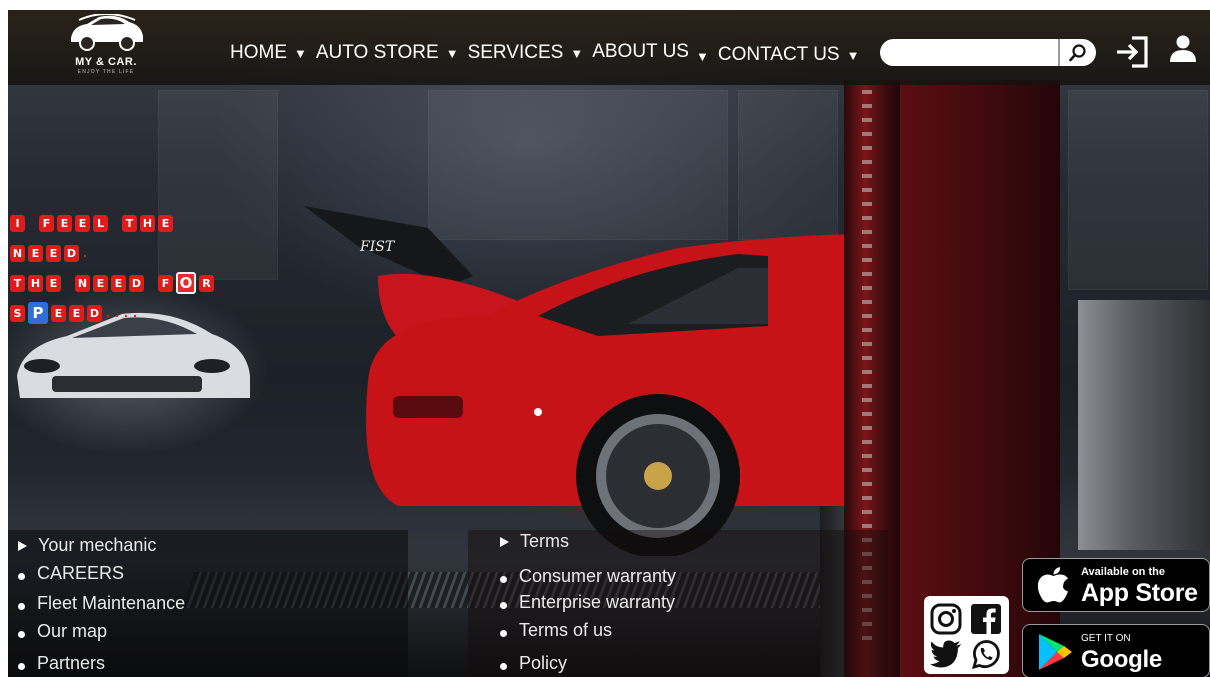 The image size is (1210, 677). Describe the element at coordinates (640, 51) in the screenshot. I see `nav-label: ABOUT US` at that location.